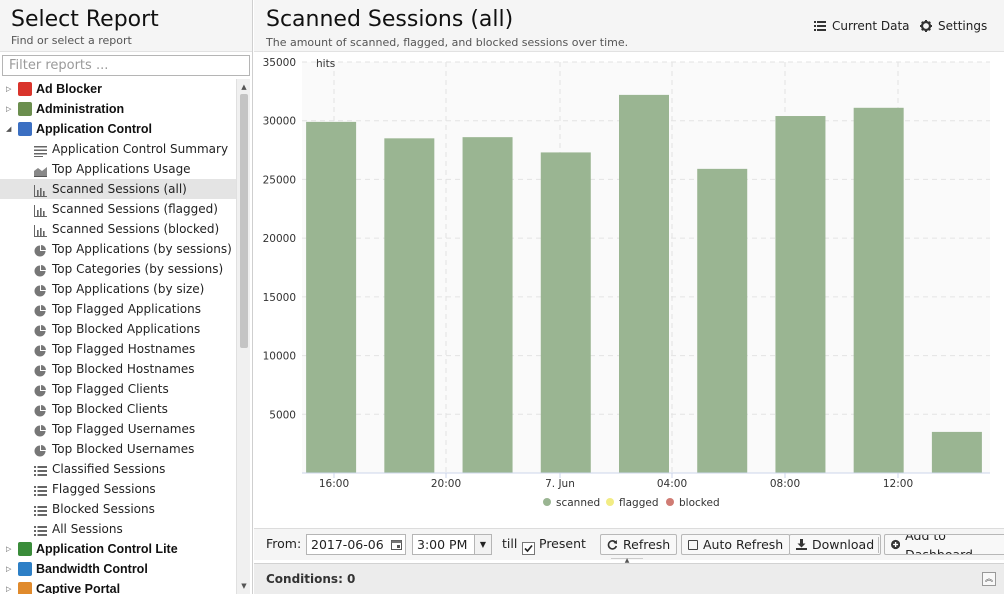 This screenshot has width=1004, height=594. What do you see at coordinates (87, 529) in the screenshot?
I see `tree-report-label: All Sessions` at bounding box center [87, 529].